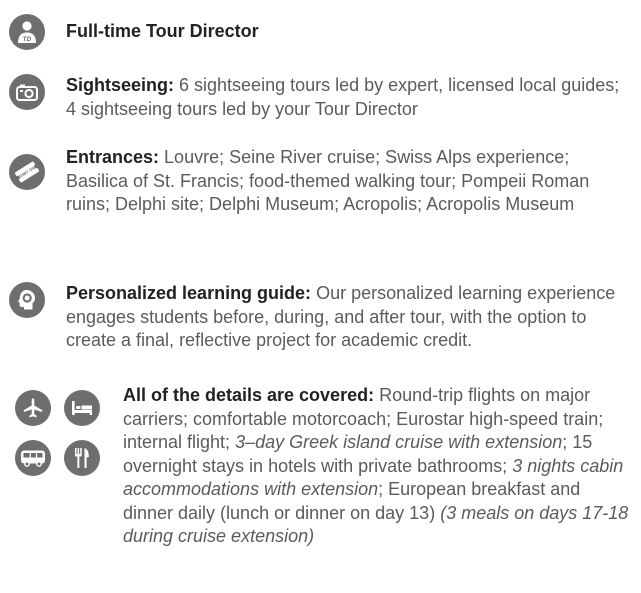 This screenshot has width=641, height=593. What do you see at coordinates (33, 408) in the screenshot?
I see `airplane-icon` at bounding box center [33, 408].